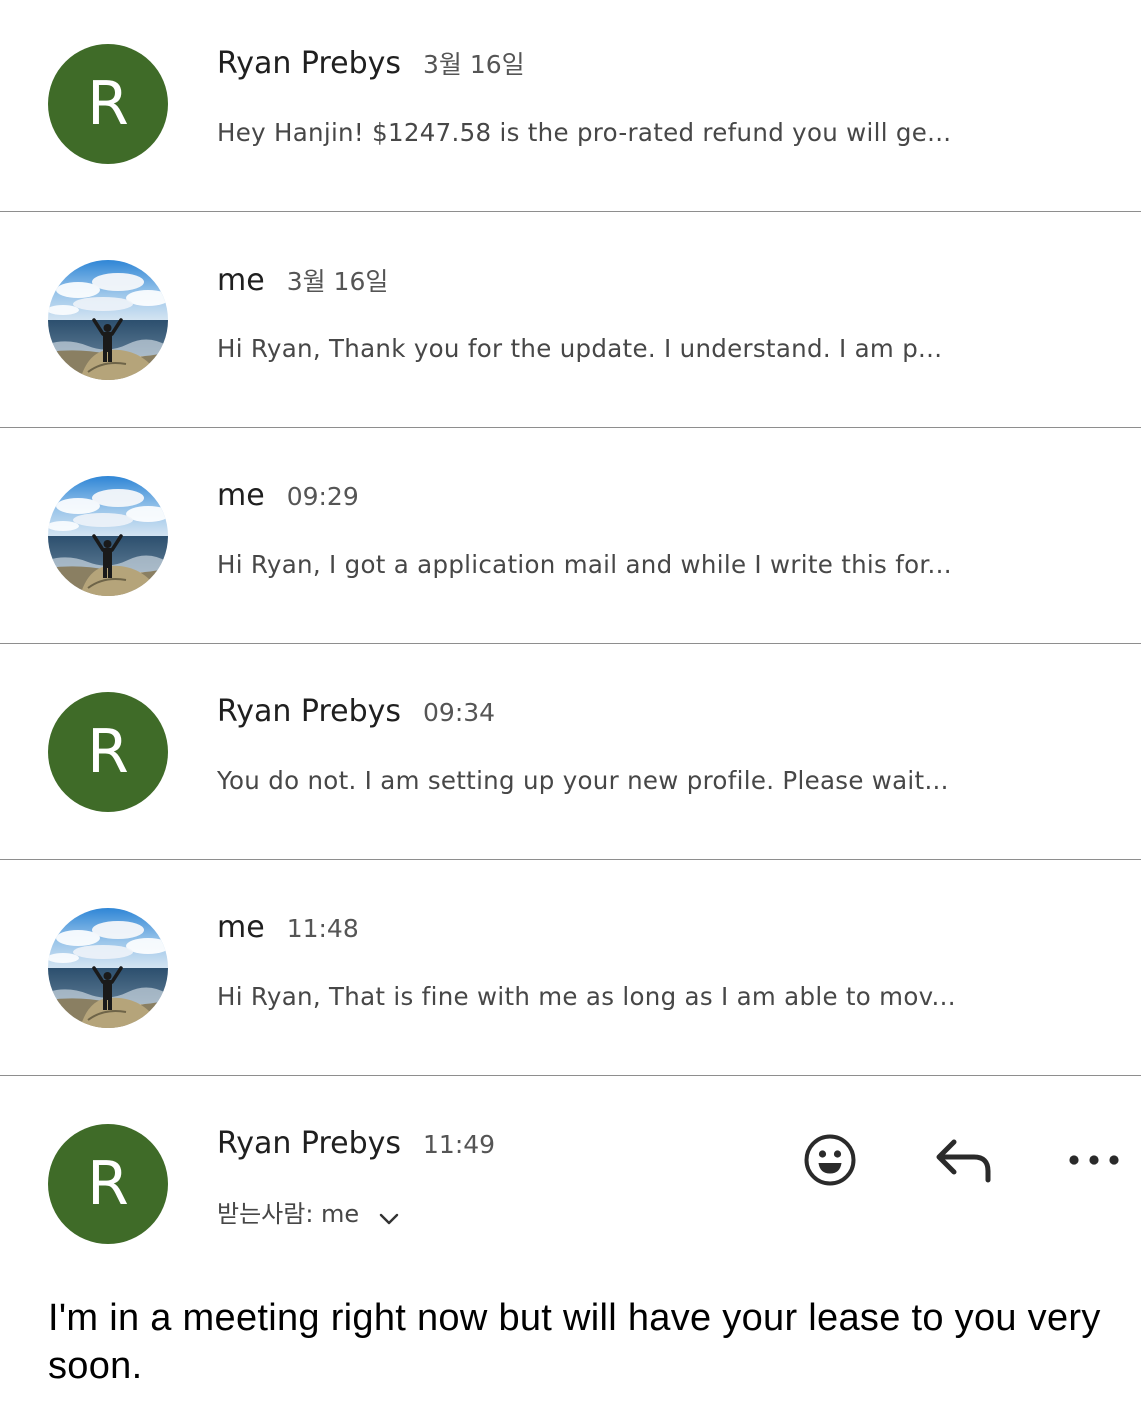 This screenshot has width=1141, height=1416. What do you see at coordinates (288, 1214) in the screenshot?
I see `recipient-label: 받는사람: me` at bounding box center [288, 1214].